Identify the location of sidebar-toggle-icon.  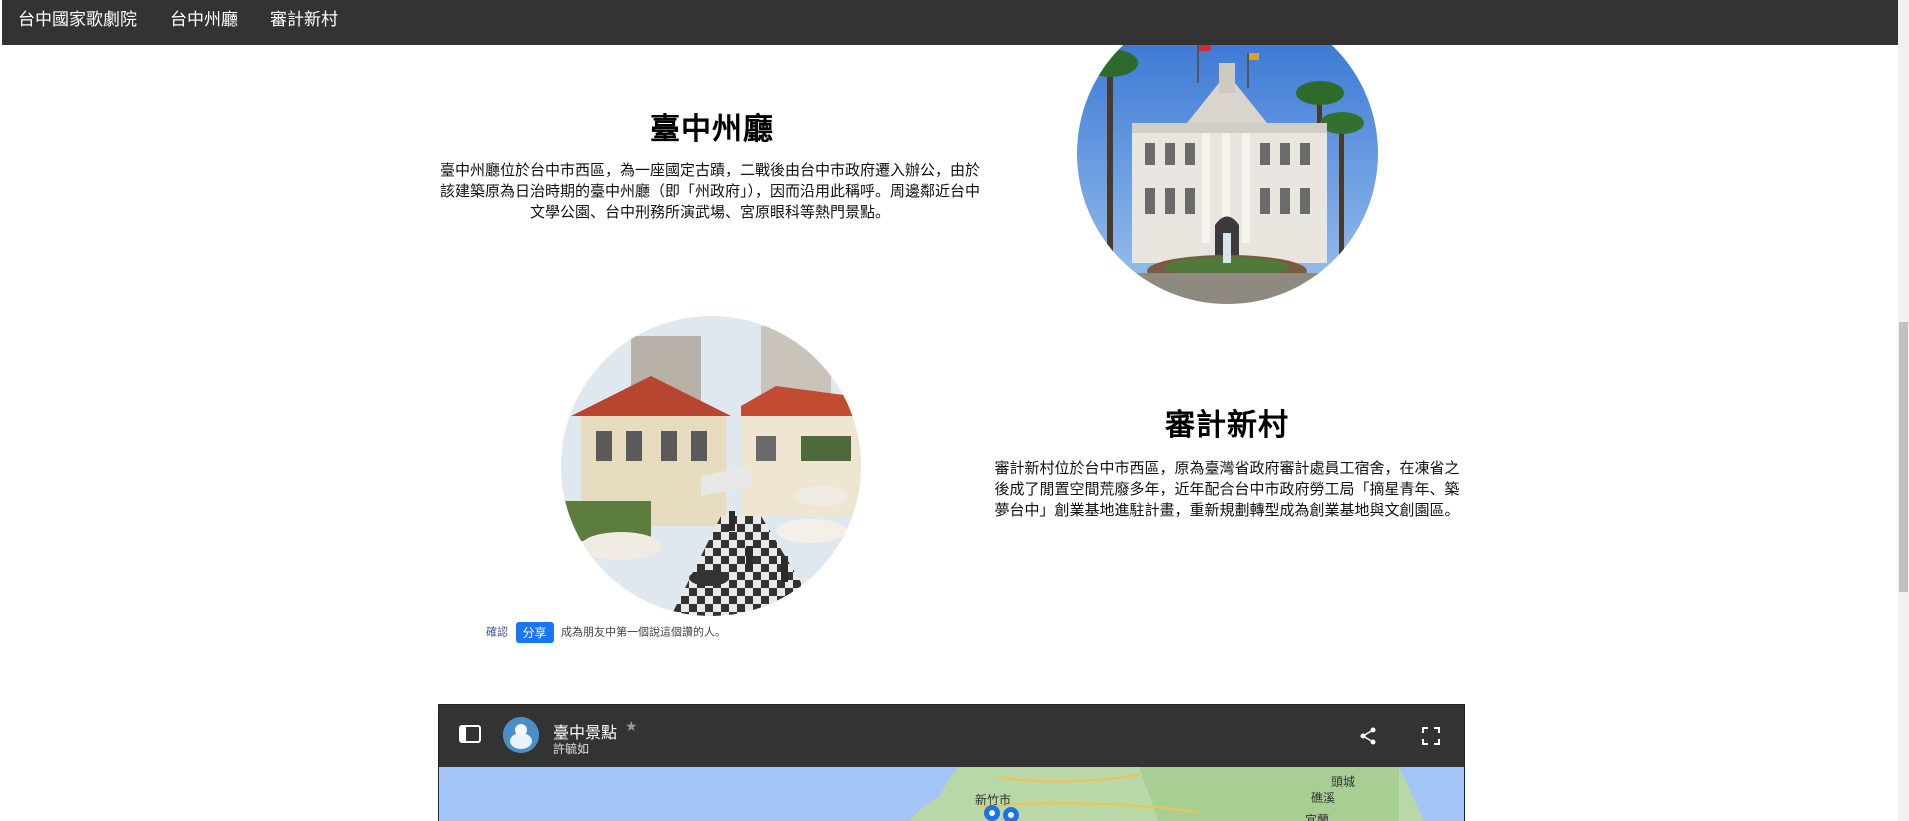
(470, 734).